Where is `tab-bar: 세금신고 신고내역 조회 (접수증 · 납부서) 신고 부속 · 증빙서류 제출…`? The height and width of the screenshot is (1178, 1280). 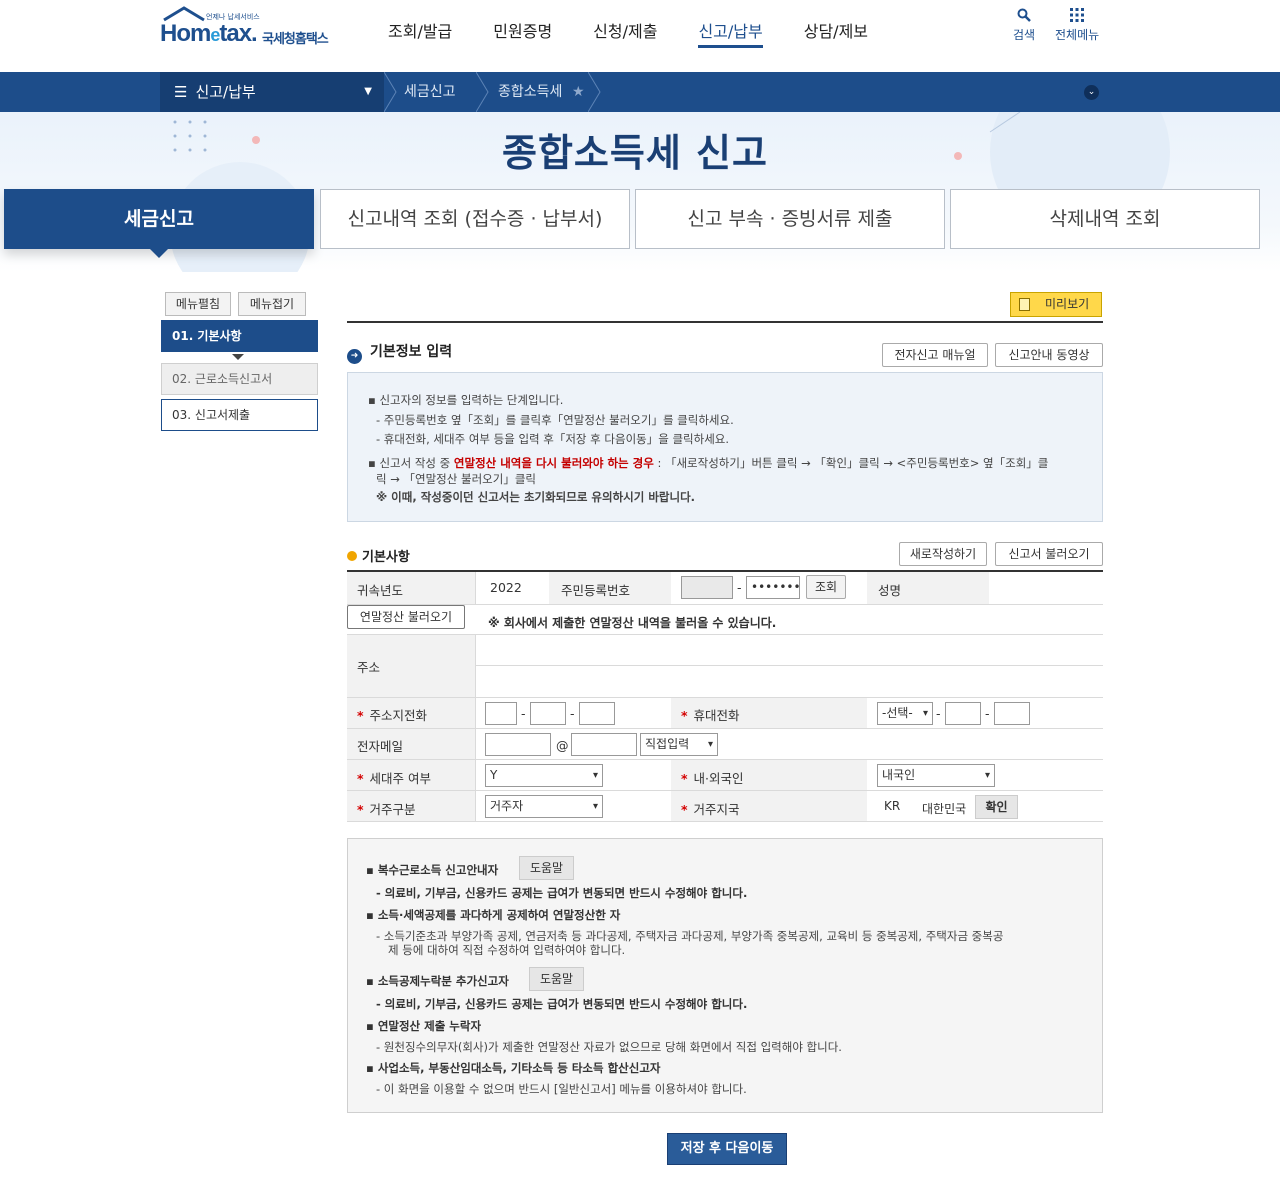 tab-bar: 세금신고 신고내역 조회 (접수증 · 납부서) 신고 부속 · 증빙서류 제출… is located at coordinates (632, 219).